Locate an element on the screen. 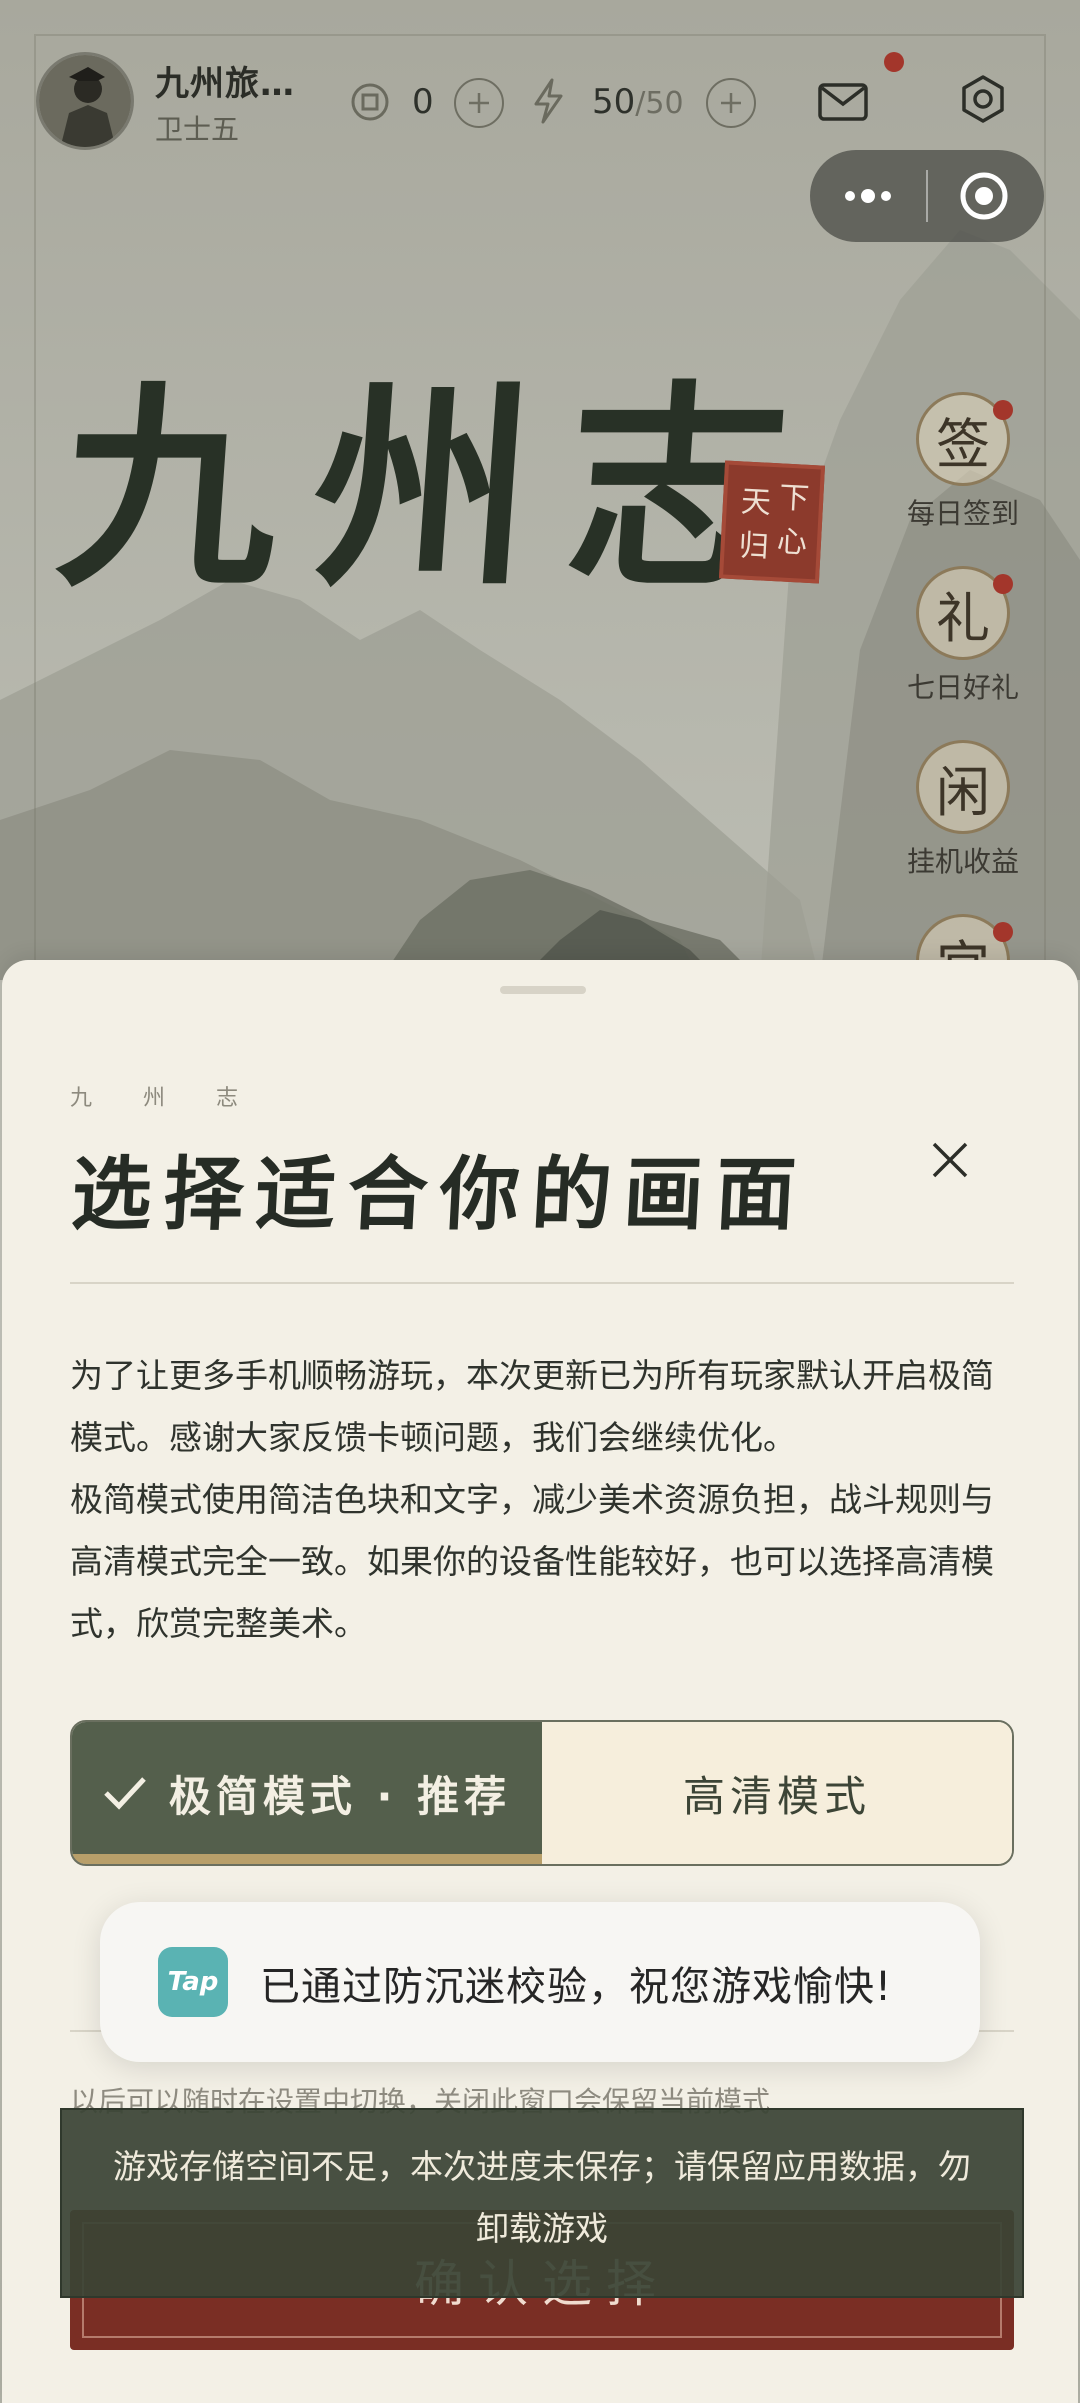  close-button is located at coordinates (950, 1160).